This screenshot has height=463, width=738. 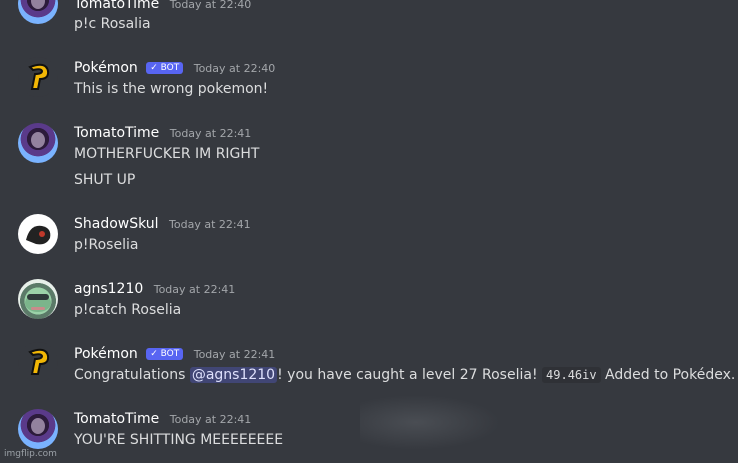 What do you see at coordinates (179, 440) in the screenshot?
I see `message-text: YOU'RE SHITTING MEEEEEEEE` at bounding box center [179, 440].